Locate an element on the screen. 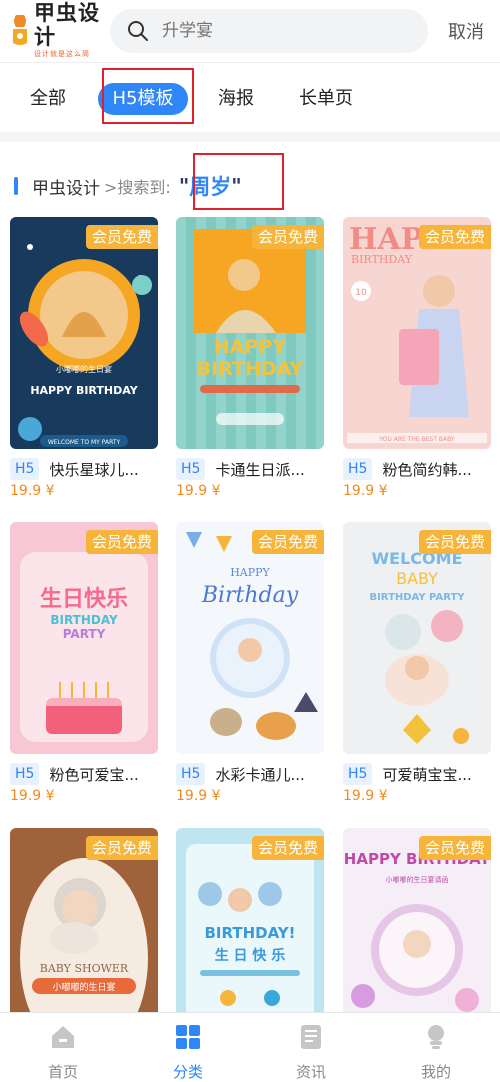  quote-open: " is located at coordinates (184, 186).